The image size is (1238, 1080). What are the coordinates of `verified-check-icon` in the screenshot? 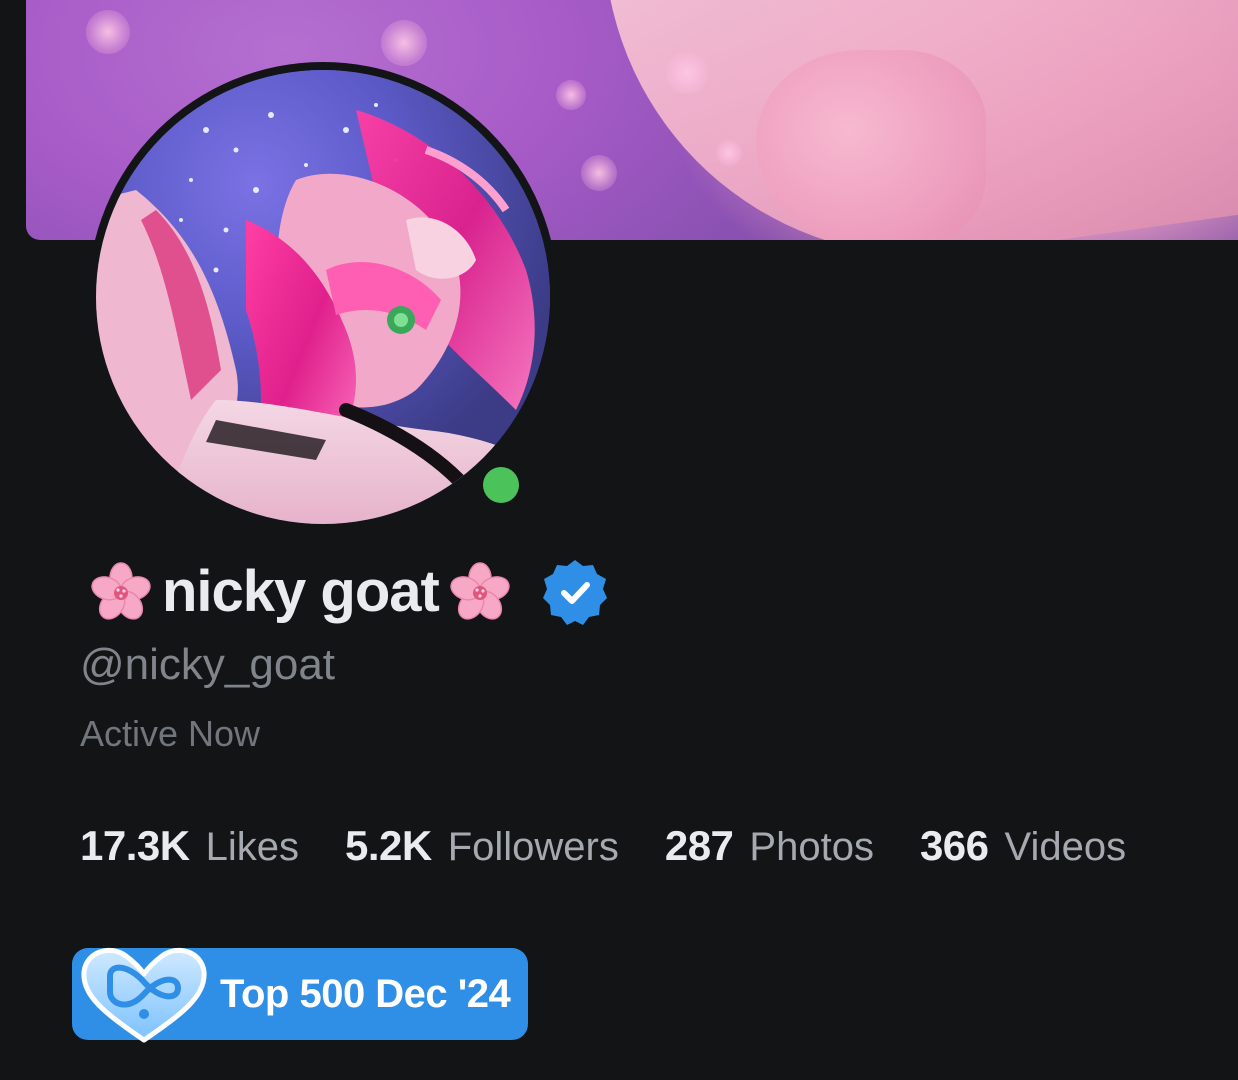 It's located at (575, 592).